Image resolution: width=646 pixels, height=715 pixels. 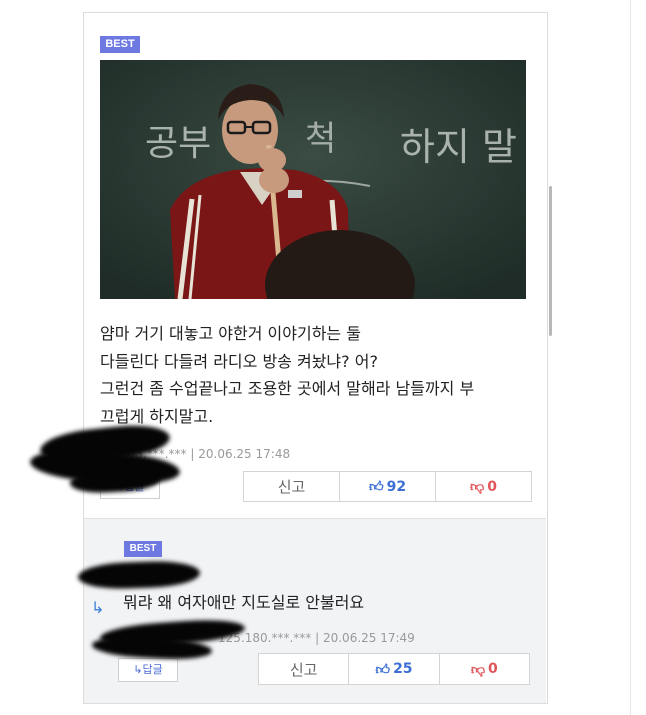 I want to click on like-count: 25, so click(x=403, y=669).